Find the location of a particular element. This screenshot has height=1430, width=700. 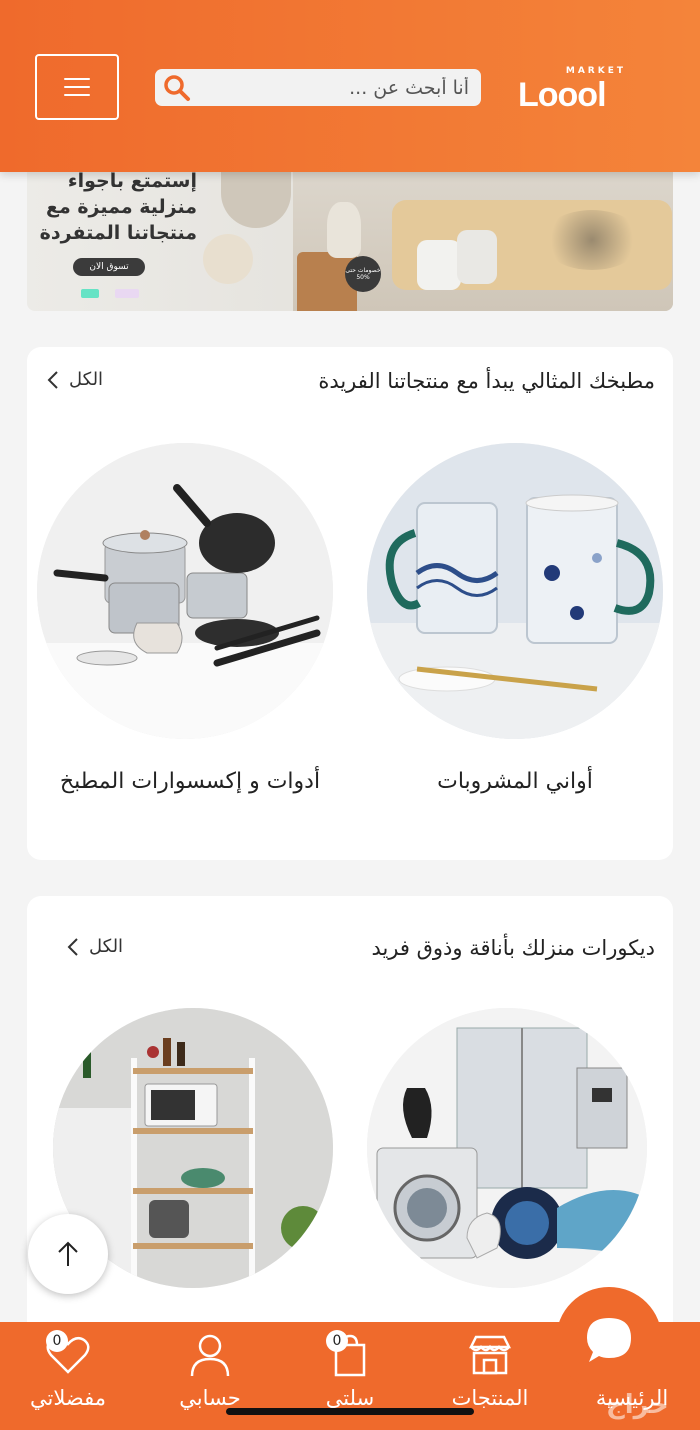

scroll-to-top-button is located at coordinates (68, 1254).